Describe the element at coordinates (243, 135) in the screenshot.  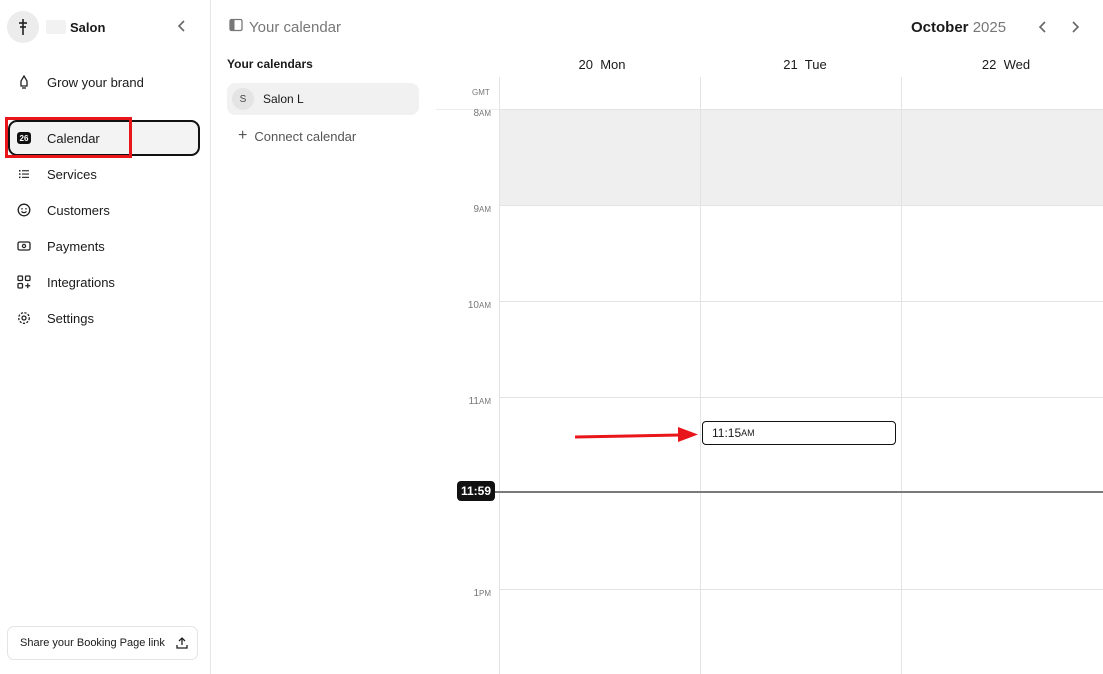
I see `plus-icon: +` at that location.